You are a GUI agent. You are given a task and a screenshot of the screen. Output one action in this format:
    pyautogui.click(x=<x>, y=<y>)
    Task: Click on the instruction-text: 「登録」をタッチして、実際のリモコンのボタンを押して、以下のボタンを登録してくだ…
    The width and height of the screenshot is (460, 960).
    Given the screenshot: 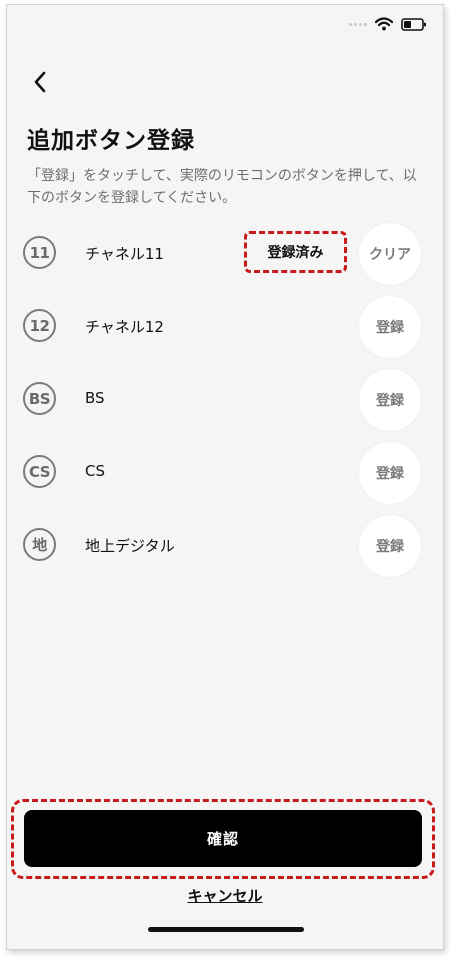 What is the action you would take?
    pyautogui.click(x=222, y=187)
    